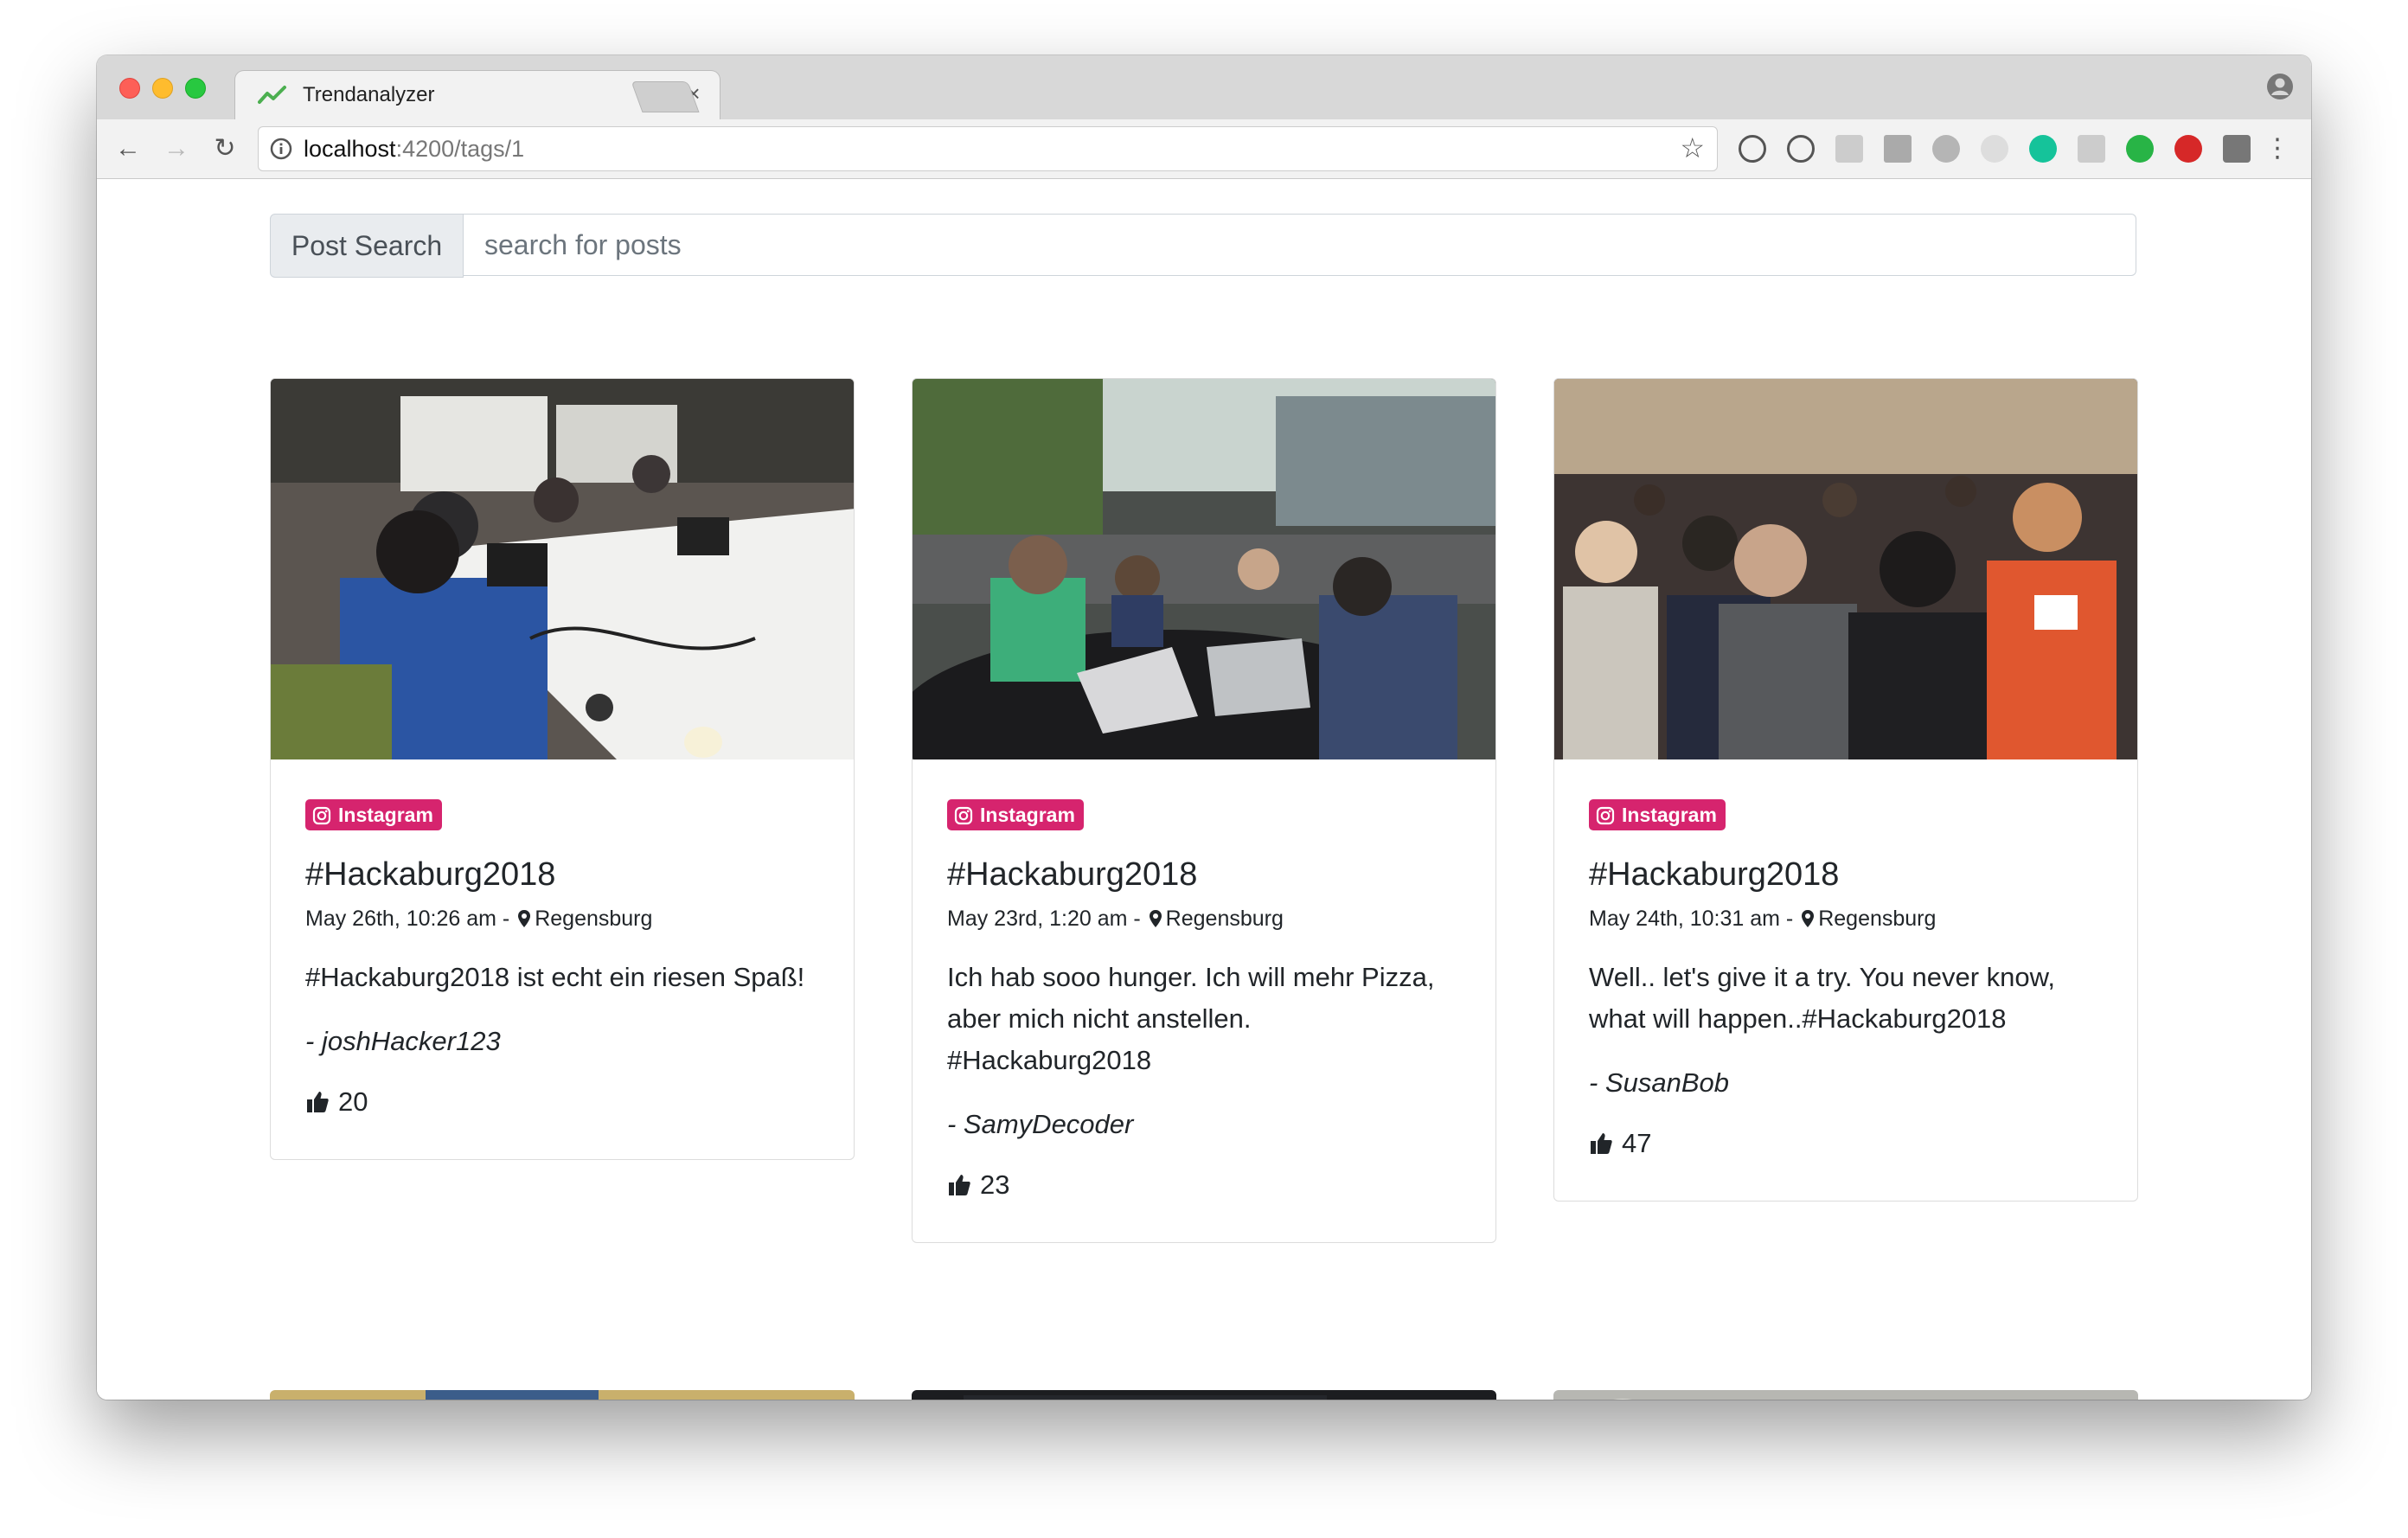  Describe the element at coordinates (1204, 1185) in the screenshot. I see `post-likes: 23` at that location.